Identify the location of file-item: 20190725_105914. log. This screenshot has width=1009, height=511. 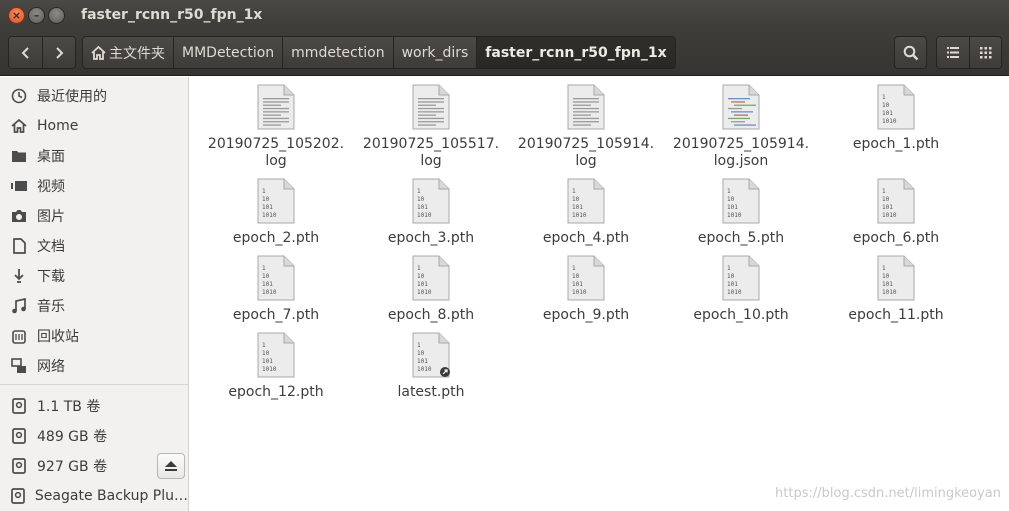
(586, 127).